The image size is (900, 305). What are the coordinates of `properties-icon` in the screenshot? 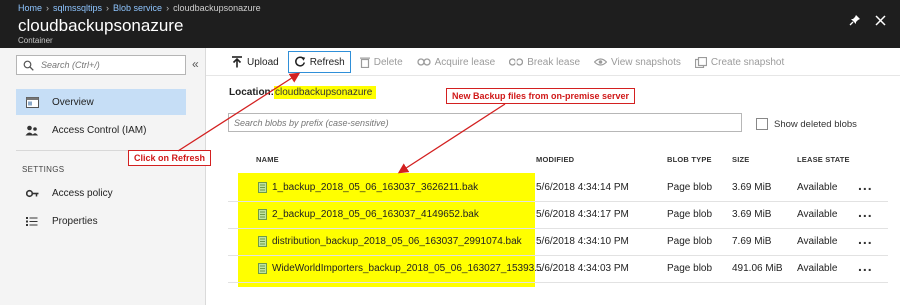 It's located at (32, 221).